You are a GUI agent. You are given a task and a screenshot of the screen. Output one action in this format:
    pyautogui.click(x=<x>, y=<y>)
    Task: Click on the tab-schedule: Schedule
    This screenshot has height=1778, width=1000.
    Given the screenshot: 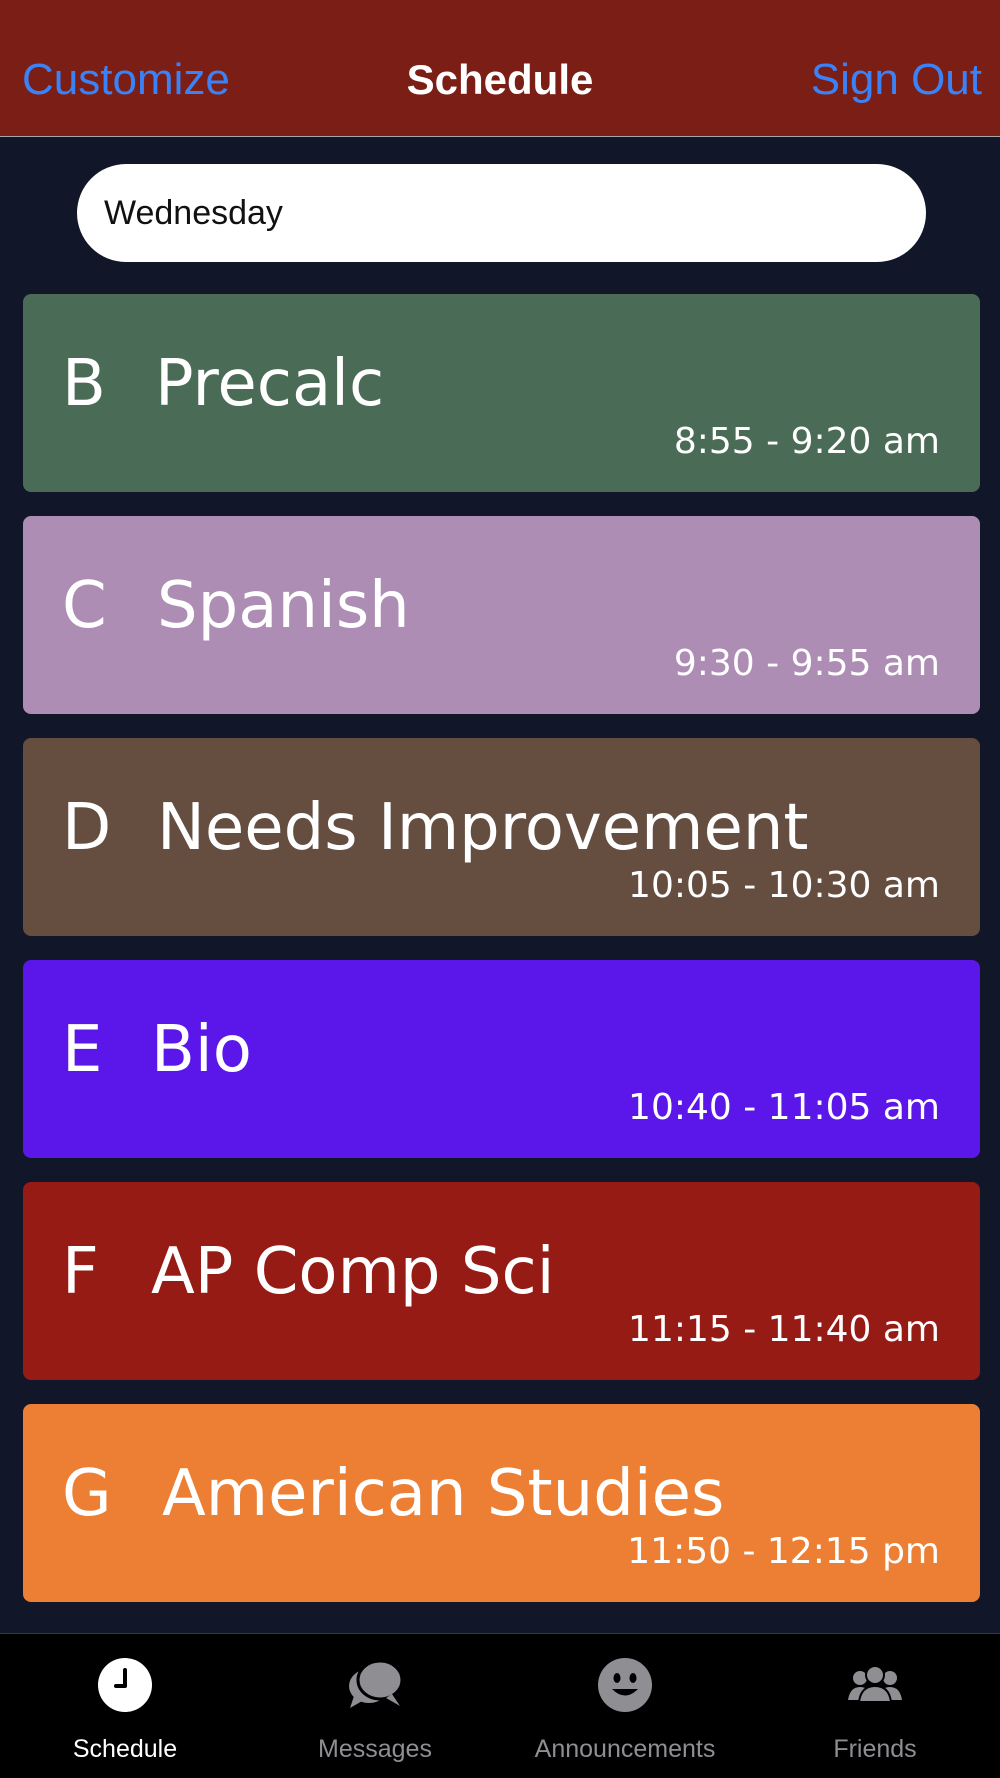 What is the action you would take?
    pyautogui.click(x=125, y=1706)
    